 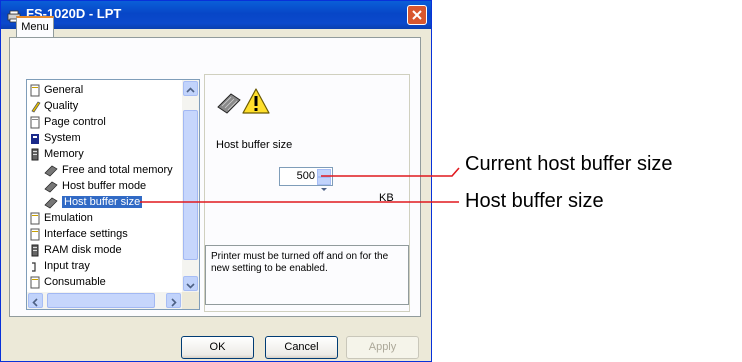 What do you see at coordinates (390, 172) in the screenshot?
I see `callout-line-current` at bounding box center [390, 172].